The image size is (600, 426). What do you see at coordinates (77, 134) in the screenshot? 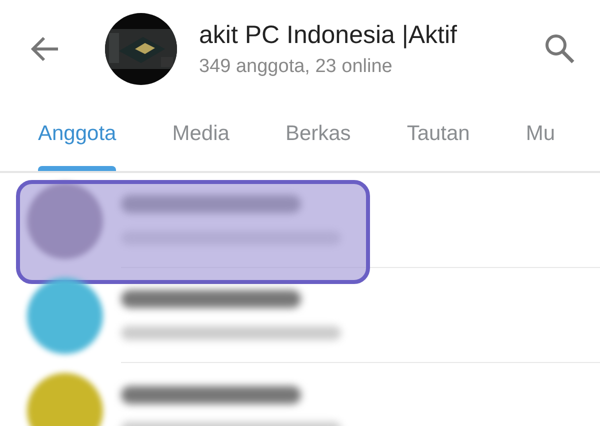
I see `tab: Anggota` at bounding box center [77, 134].